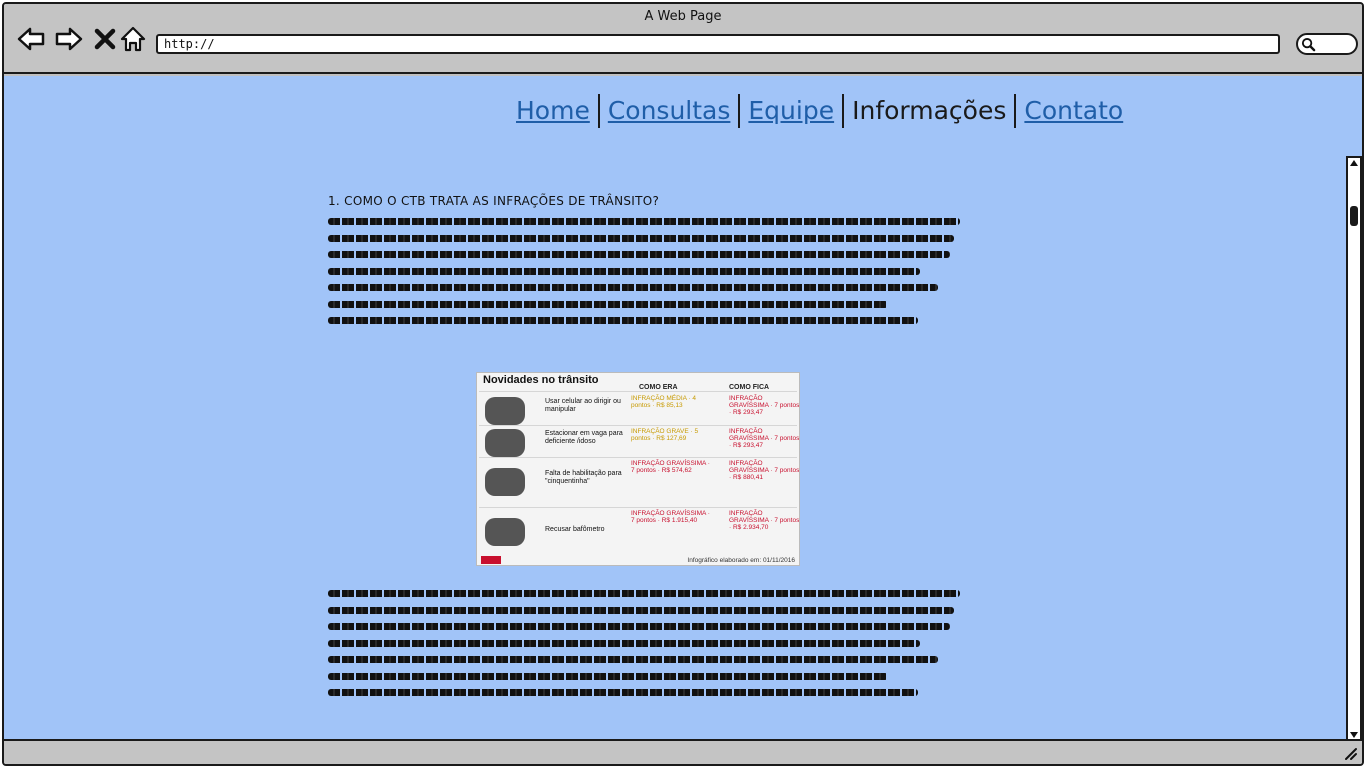 The image size is (1366, 768). I want to click on resize-grip-icon, so click(1351, 754).